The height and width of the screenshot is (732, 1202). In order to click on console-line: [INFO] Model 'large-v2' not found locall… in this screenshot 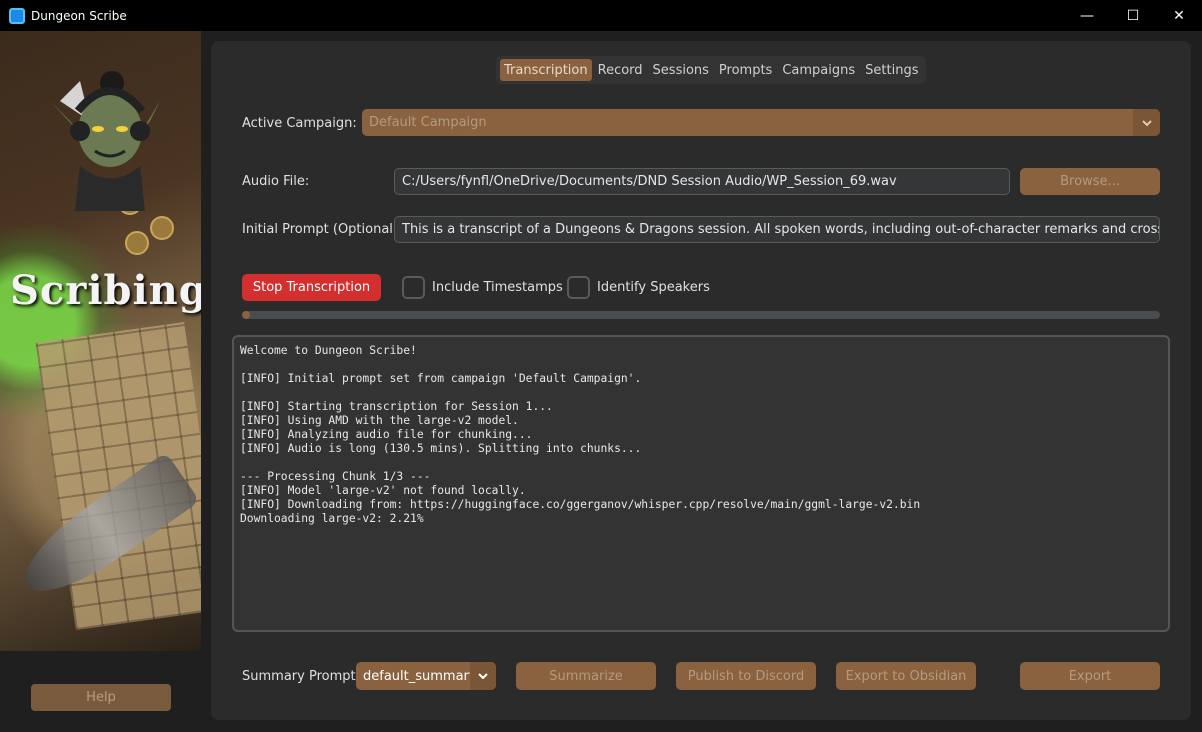, I will do `click(383, 490)`.